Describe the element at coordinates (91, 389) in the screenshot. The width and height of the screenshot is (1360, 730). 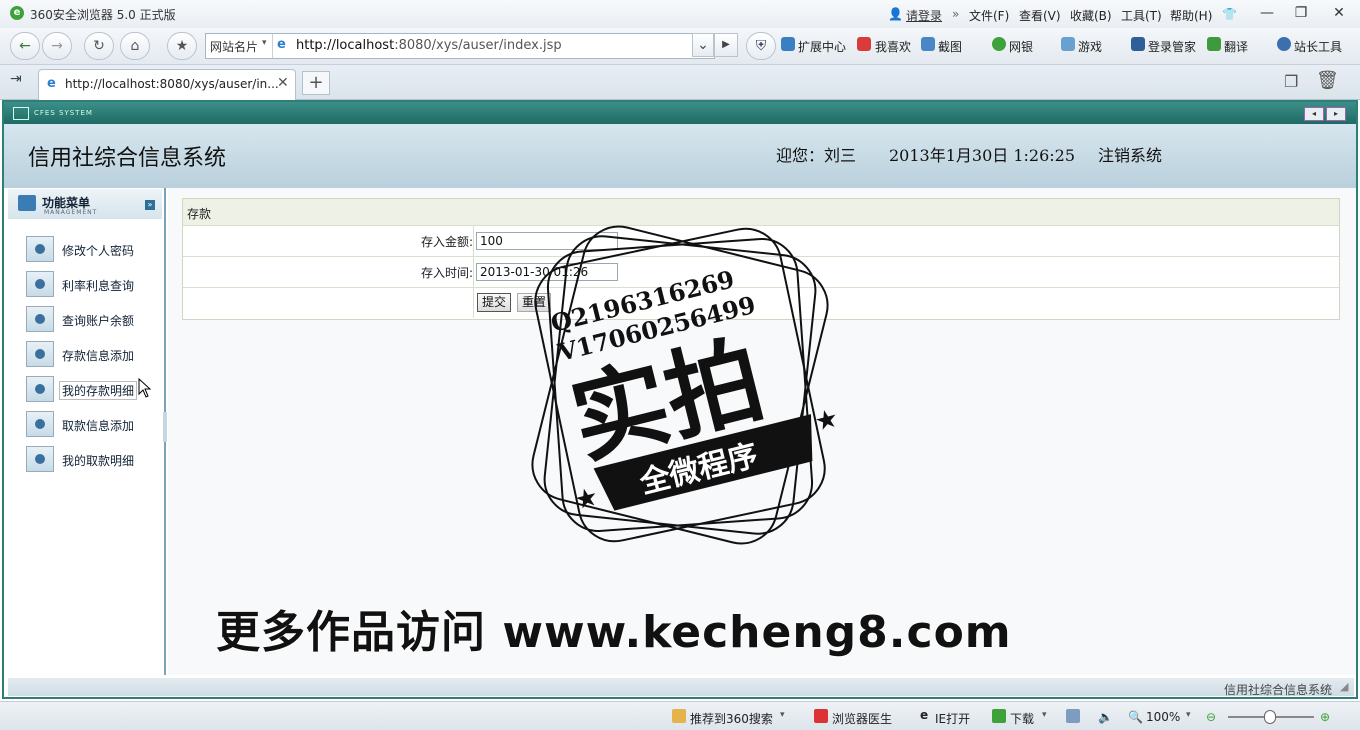
I see `sidebar-item-my-deposits: 我的存款明细` at that location.